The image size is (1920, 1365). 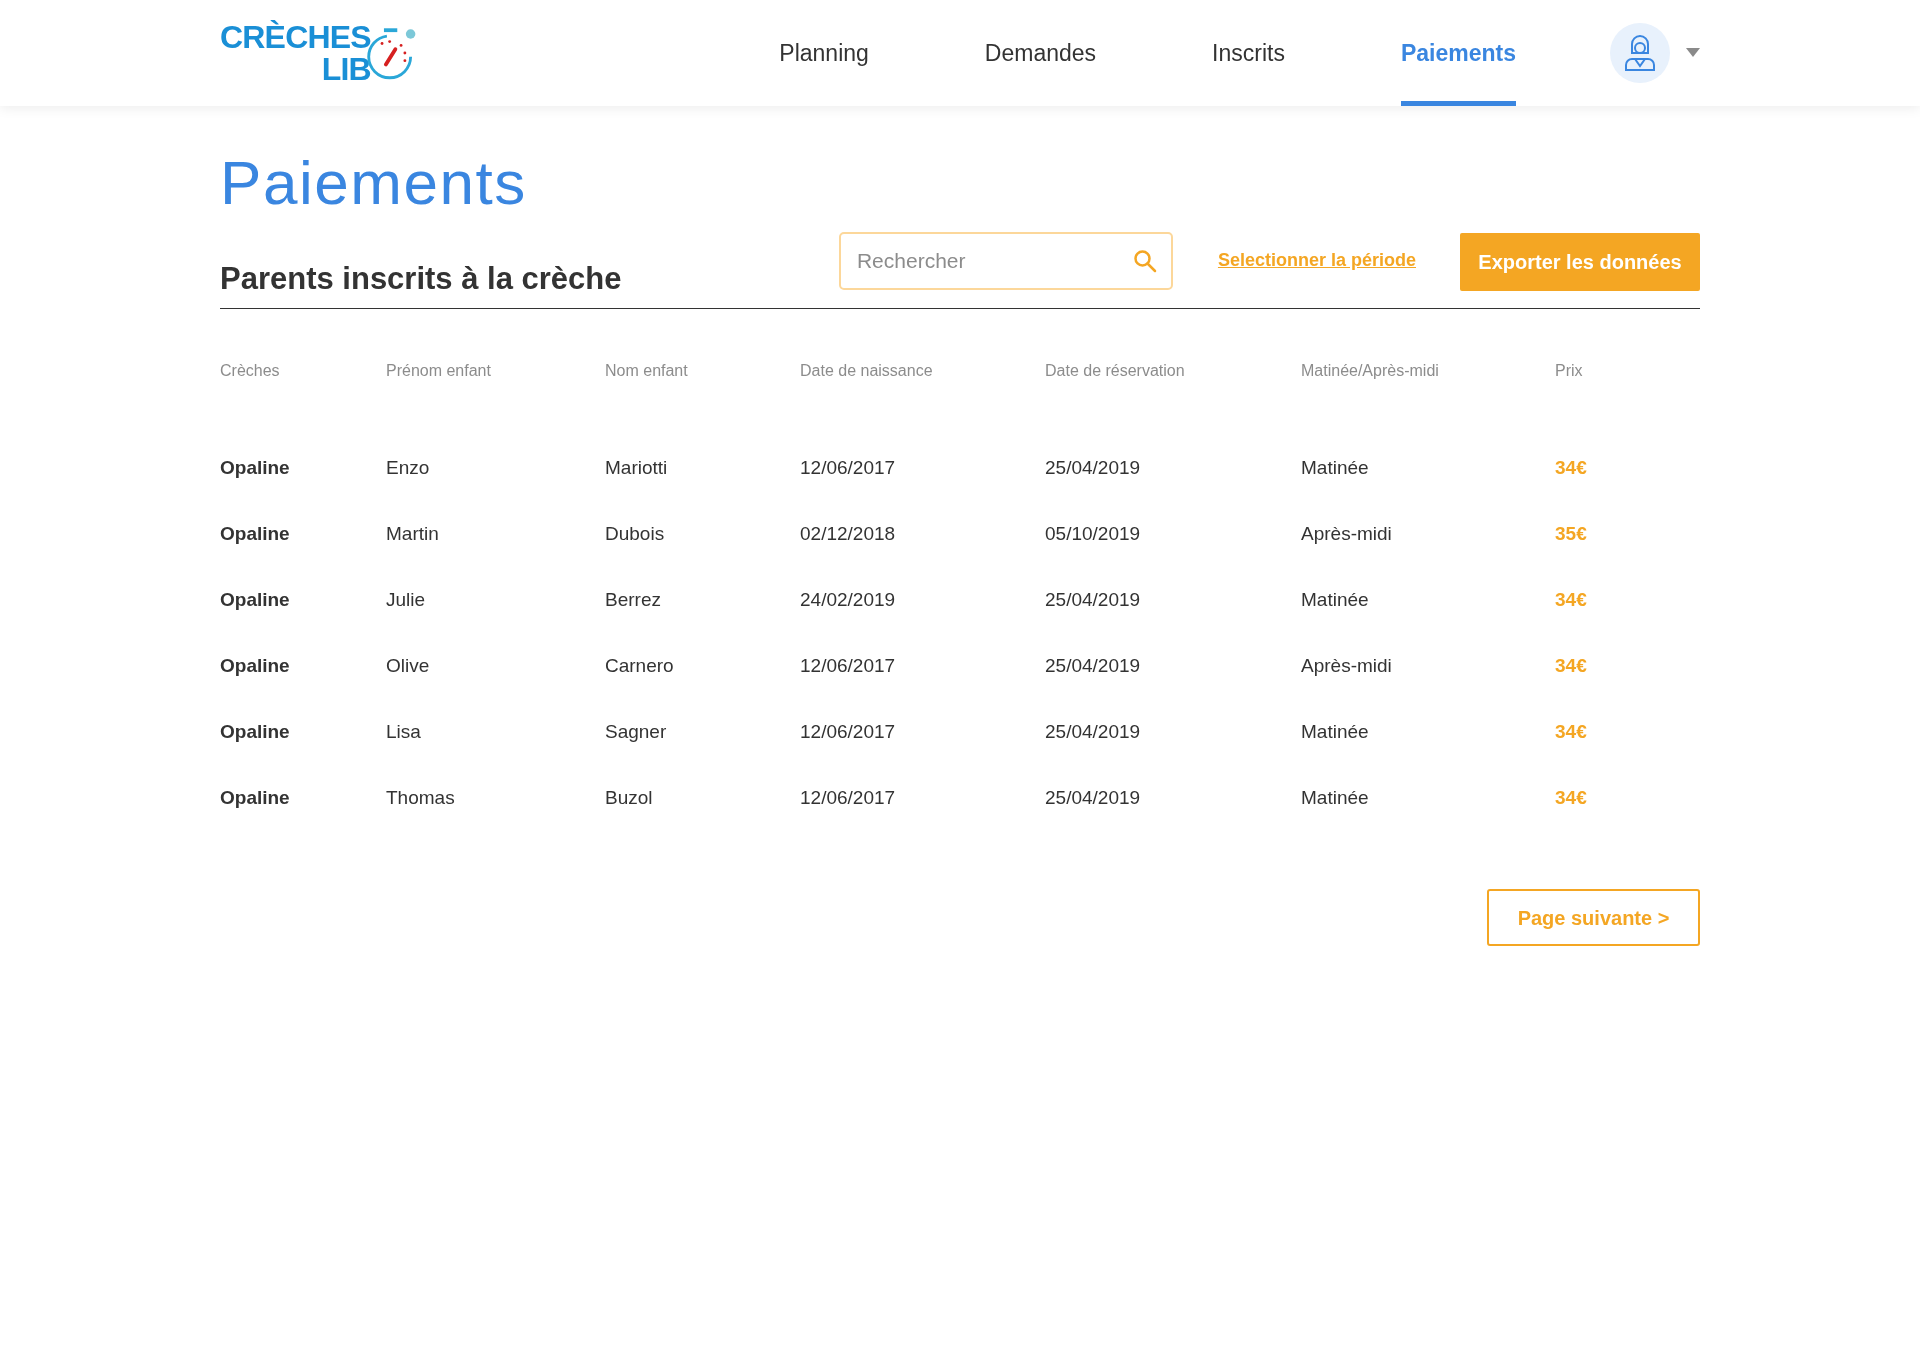 What do you see at coordinates (413, 533) in the screenshot?
I see `table-cell-text: Martin` at bounding box center [413, 533].